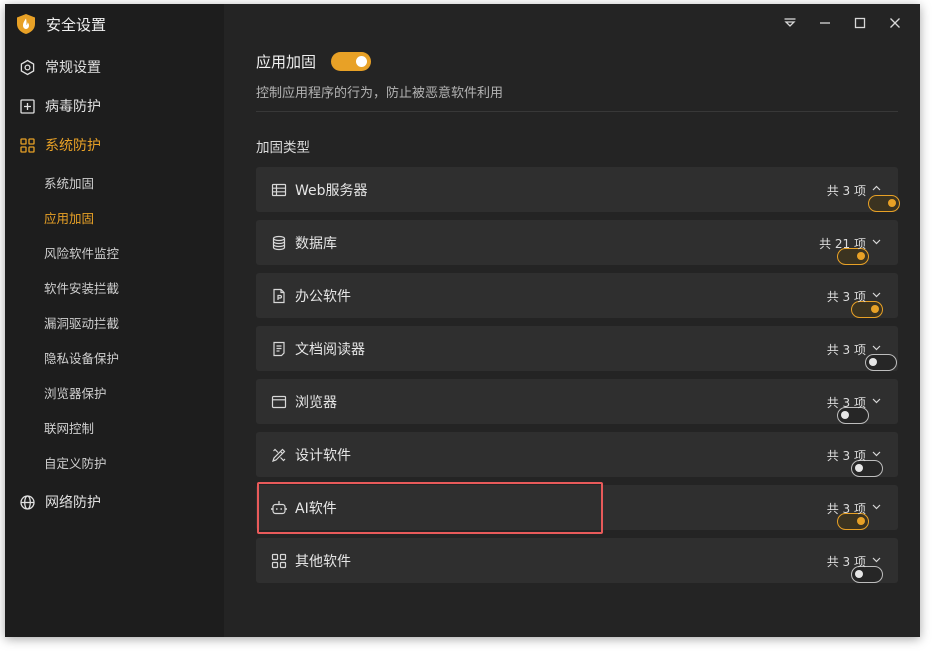  What do you see at coordinates (577, 111) in the screenshot?
I see `divider` at bounding box center [577, 111].